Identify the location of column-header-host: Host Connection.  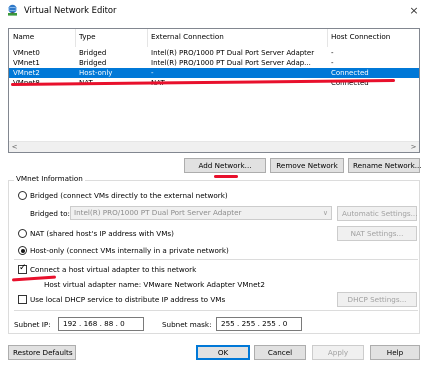
(360, 39).